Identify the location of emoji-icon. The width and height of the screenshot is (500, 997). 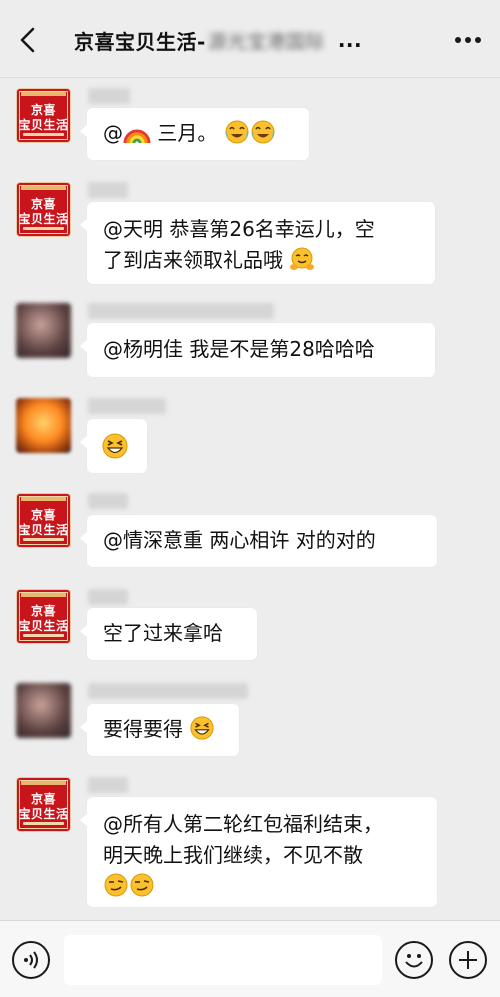
(414, 961).